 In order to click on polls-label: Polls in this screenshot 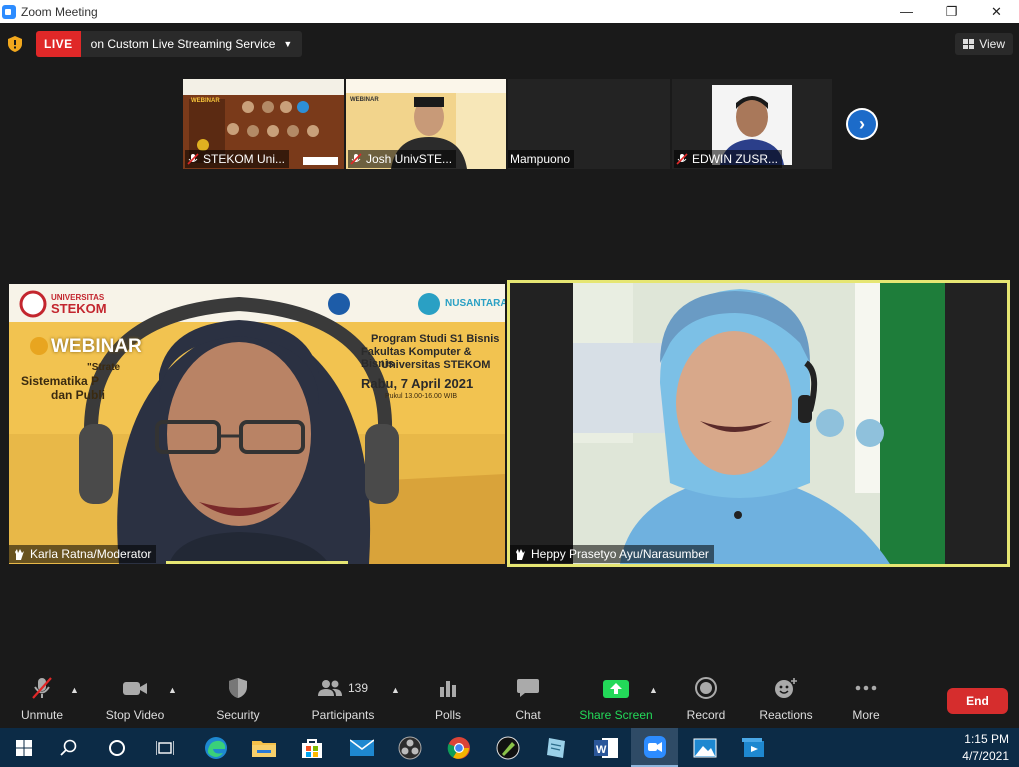, I will do `click(447, 715)`.